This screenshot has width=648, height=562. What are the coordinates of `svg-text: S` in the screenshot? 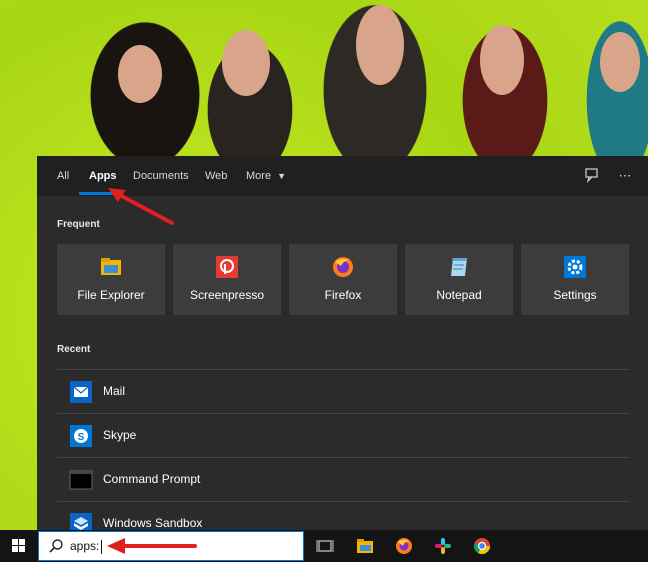 It's located at (81, 437).